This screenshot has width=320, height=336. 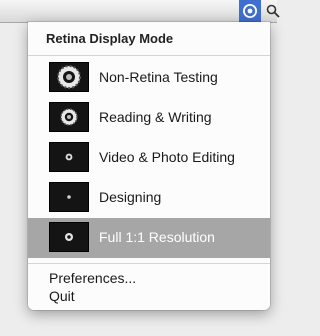 I want to click on mode-label: Full 1:1 Resolution, so click(x=157, y=237).